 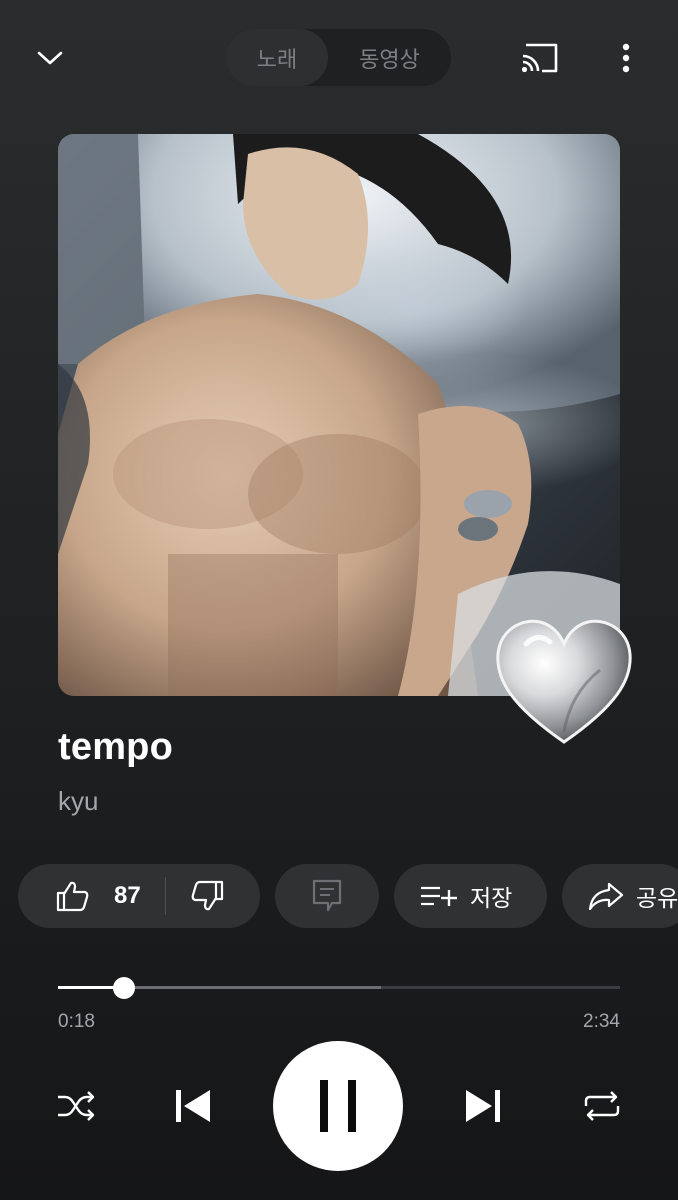 I want to click on shuffle-button, so click(x=76, y=1106).